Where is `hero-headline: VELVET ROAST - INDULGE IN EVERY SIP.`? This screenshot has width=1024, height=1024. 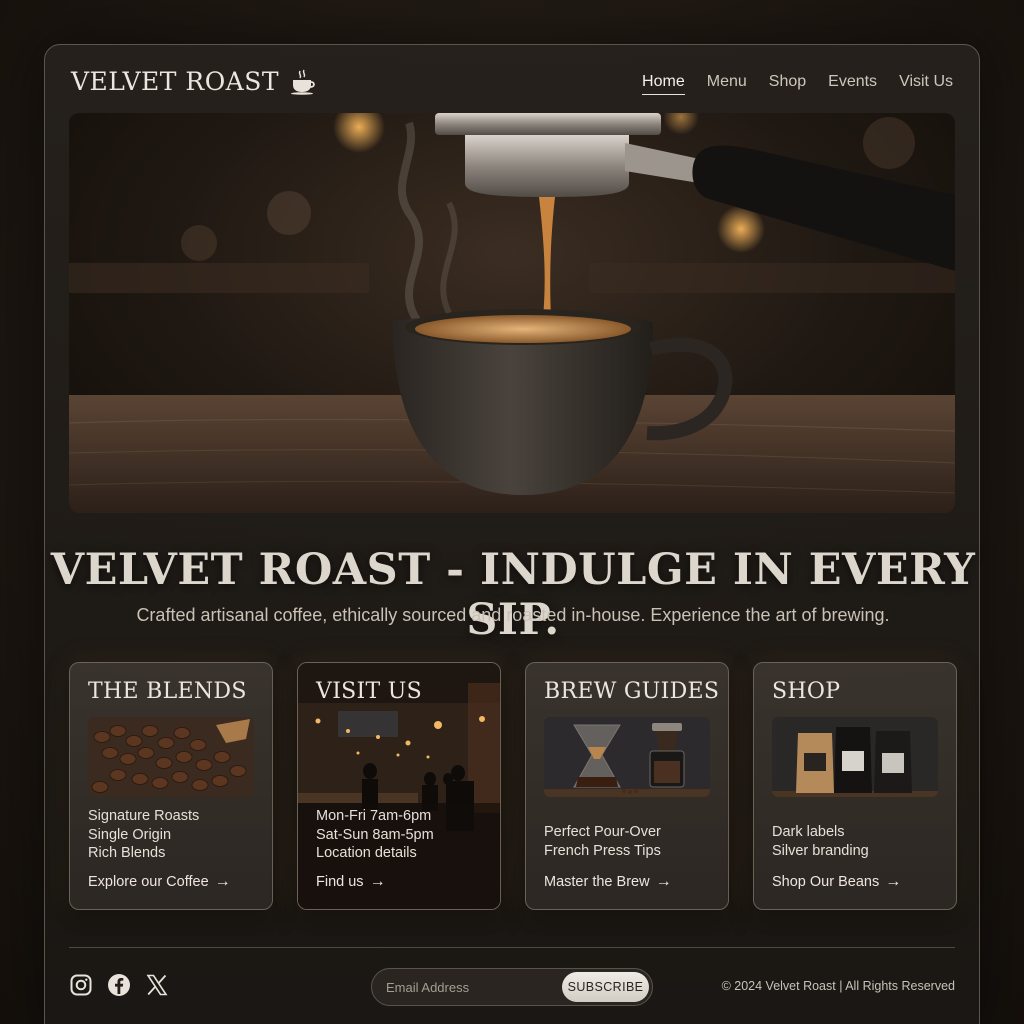 hero-headline: VELVET ROAST - INDULGE IN EVERY SIP. is located at coordinates (513, 595).